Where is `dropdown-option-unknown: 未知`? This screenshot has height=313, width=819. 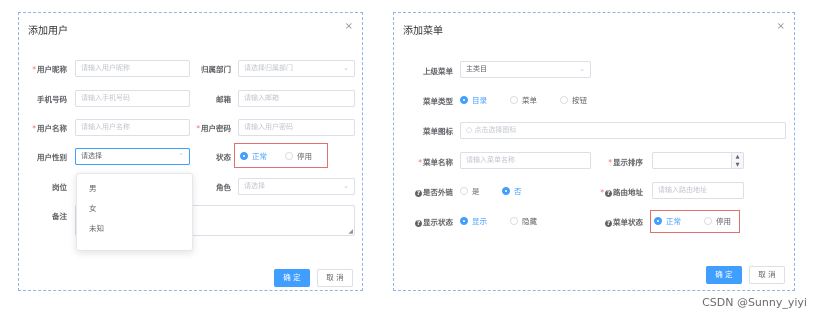
dropdown-option-unknown: 未知 is located at coordinates (96, 228).